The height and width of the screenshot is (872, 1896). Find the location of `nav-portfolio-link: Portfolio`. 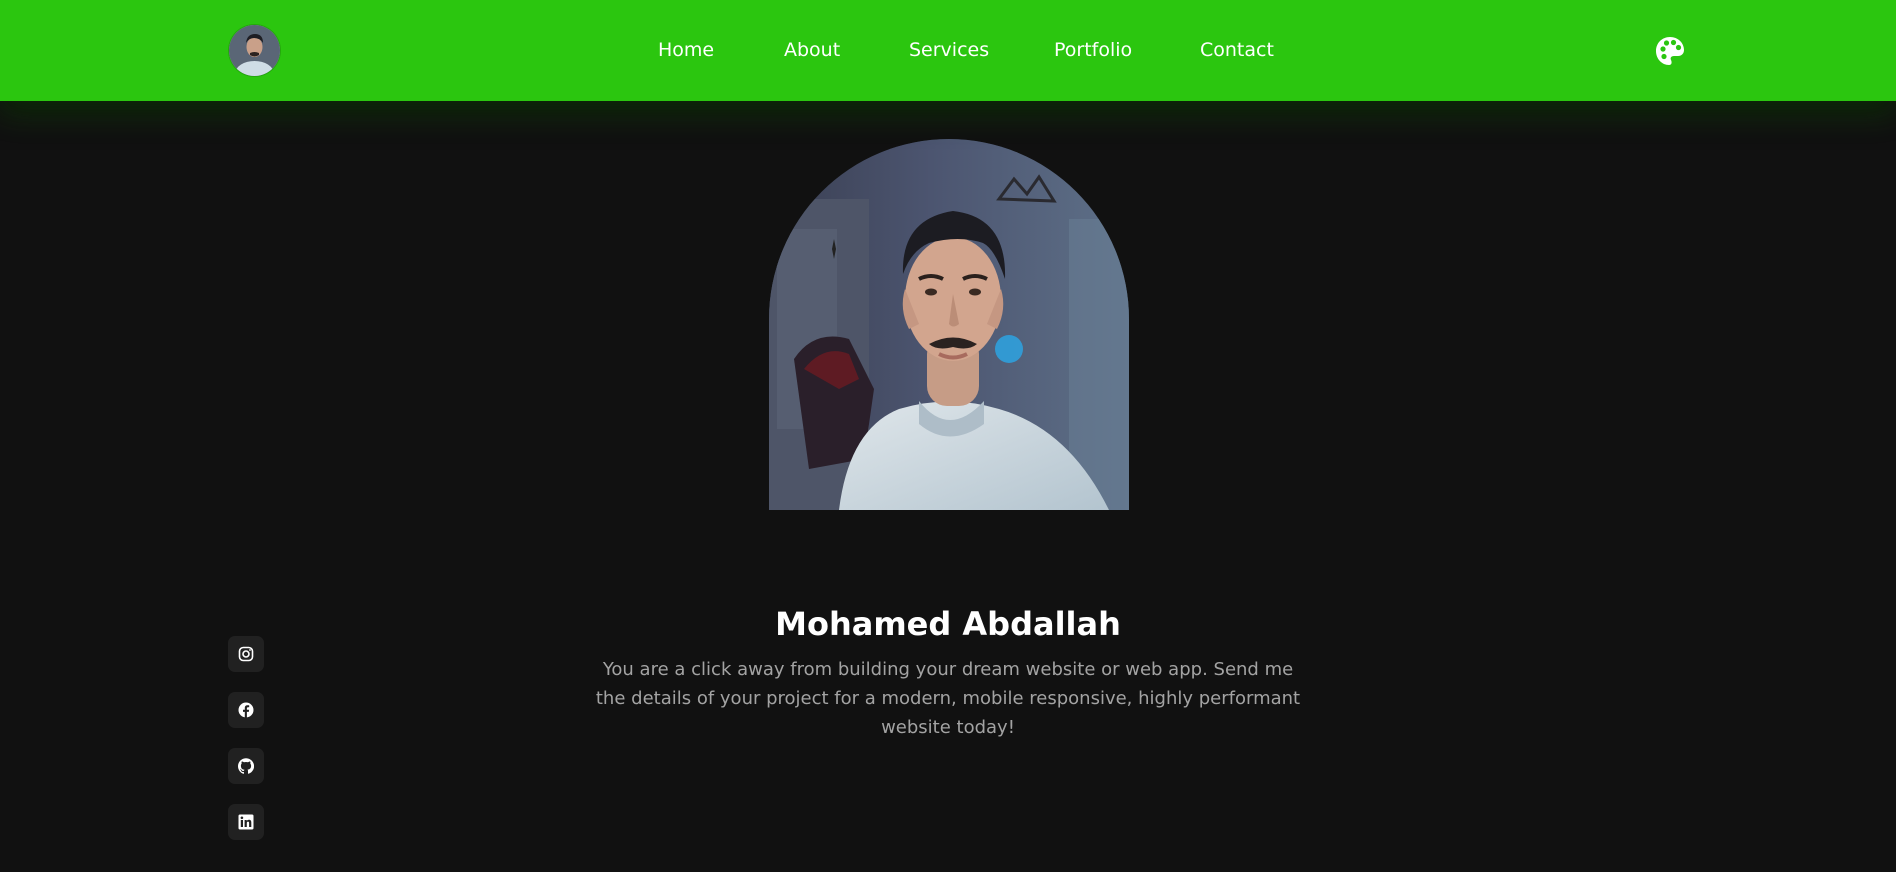

nav-portfolio-link: Portfolio is located at coordinates (1093, 50).